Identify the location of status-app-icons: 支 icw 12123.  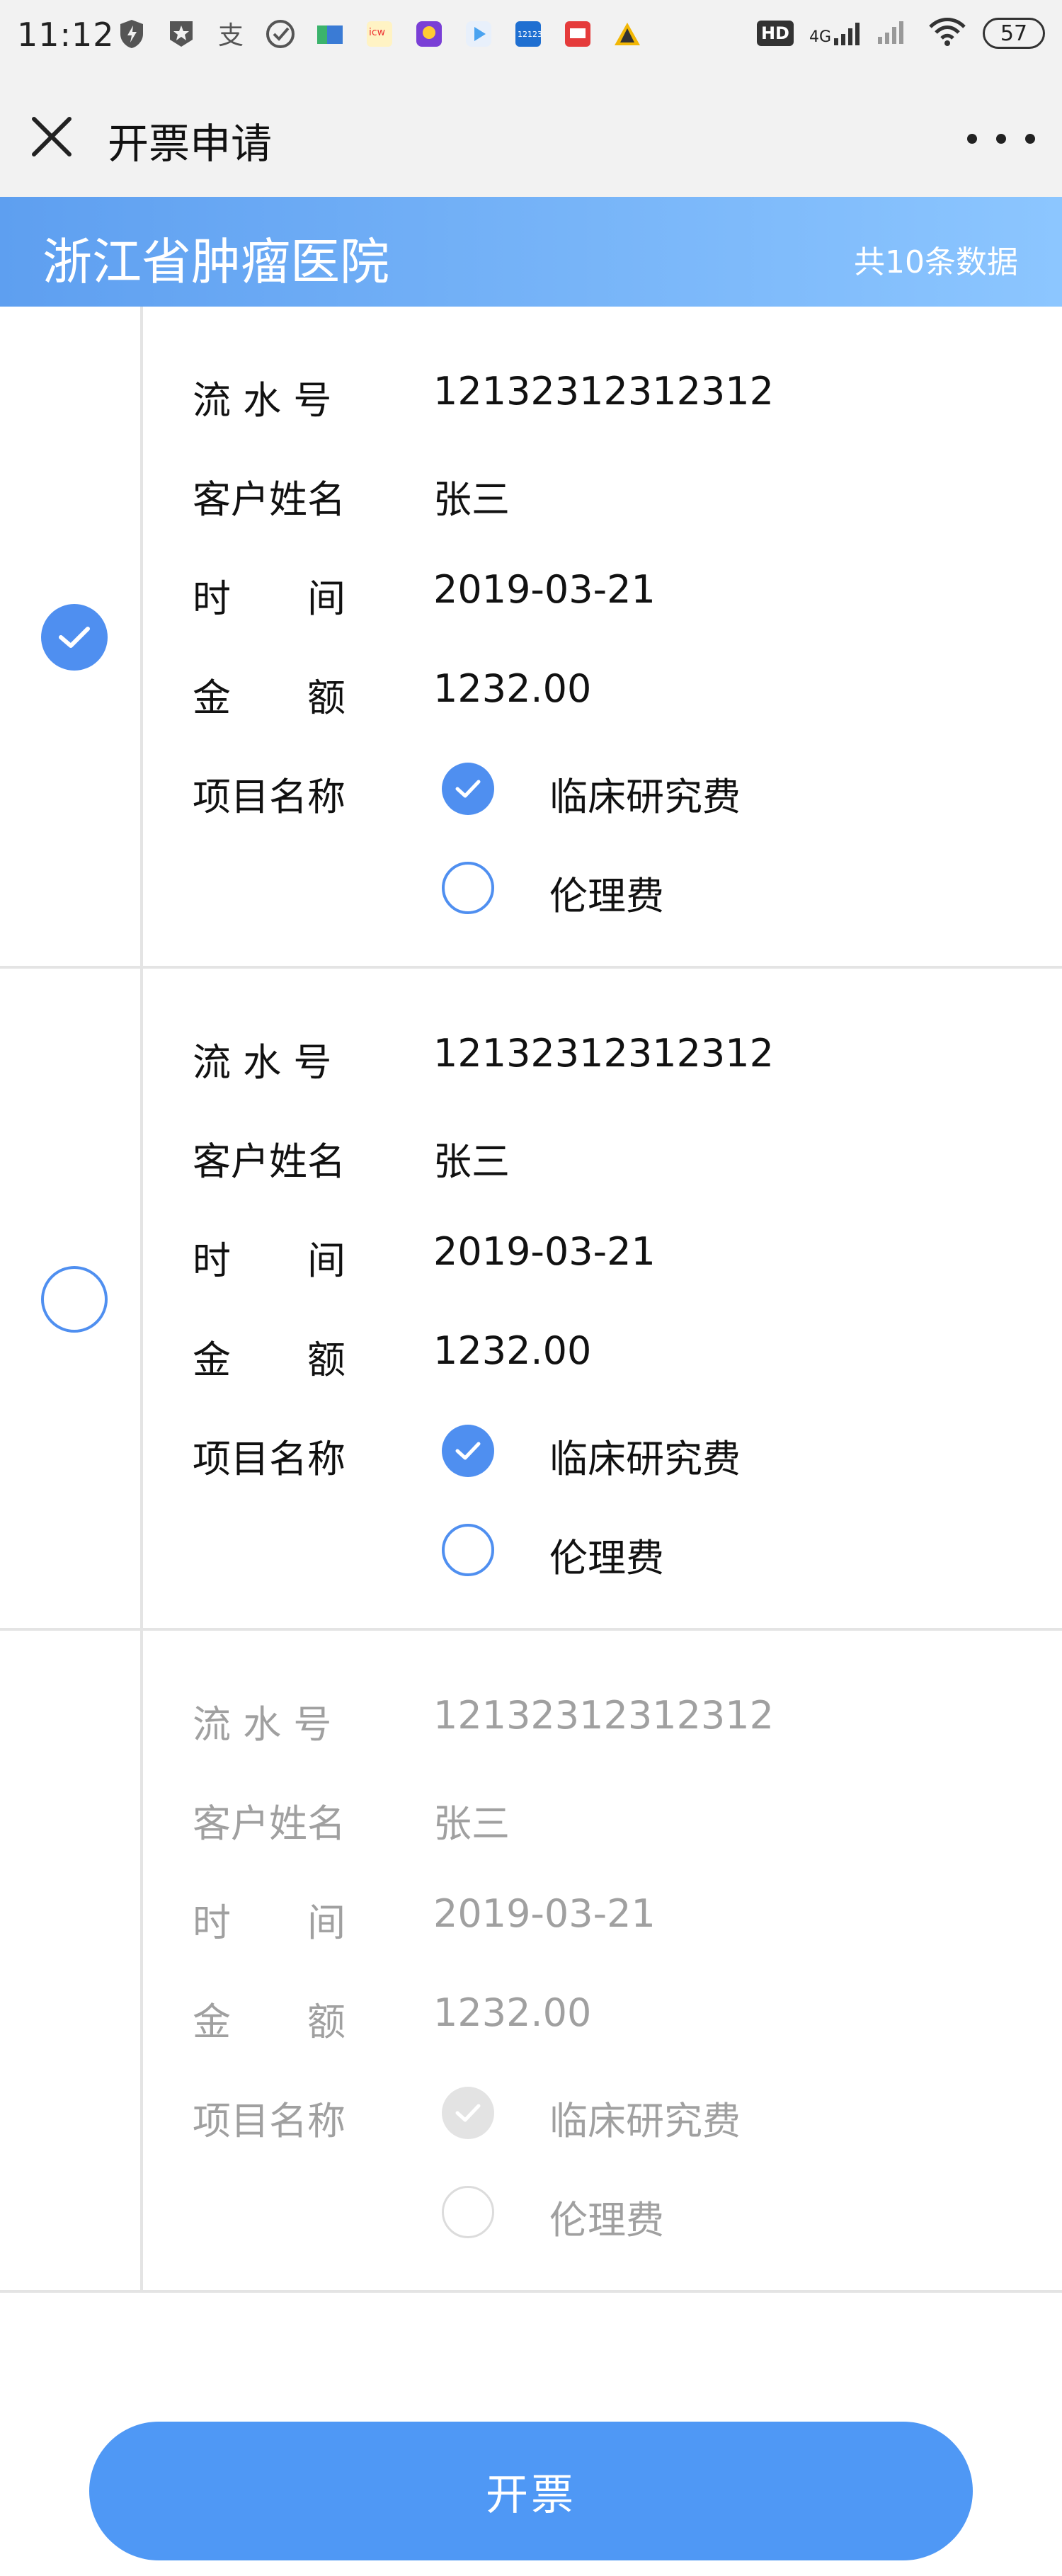
(380, 34).